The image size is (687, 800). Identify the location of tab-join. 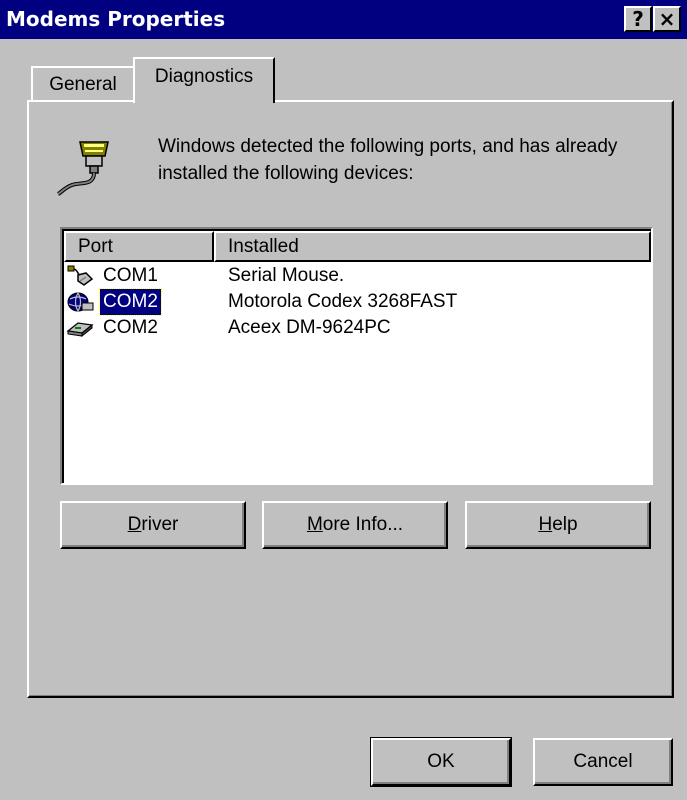
(203, 101).